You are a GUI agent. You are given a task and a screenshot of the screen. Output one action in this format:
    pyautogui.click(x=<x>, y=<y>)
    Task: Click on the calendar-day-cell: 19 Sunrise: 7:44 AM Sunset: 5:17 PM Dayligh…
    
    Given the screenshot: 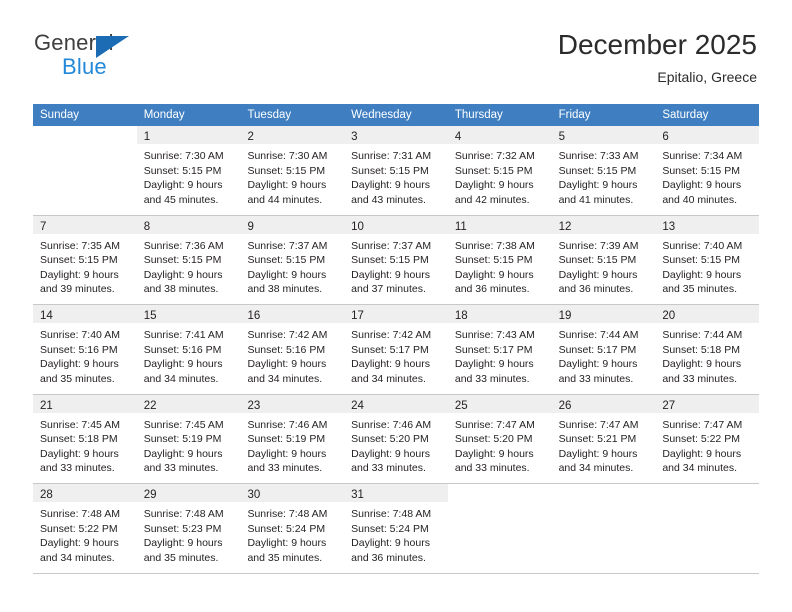 What is the action you would take?
    pyautogui.click(x=603, y=349)
    